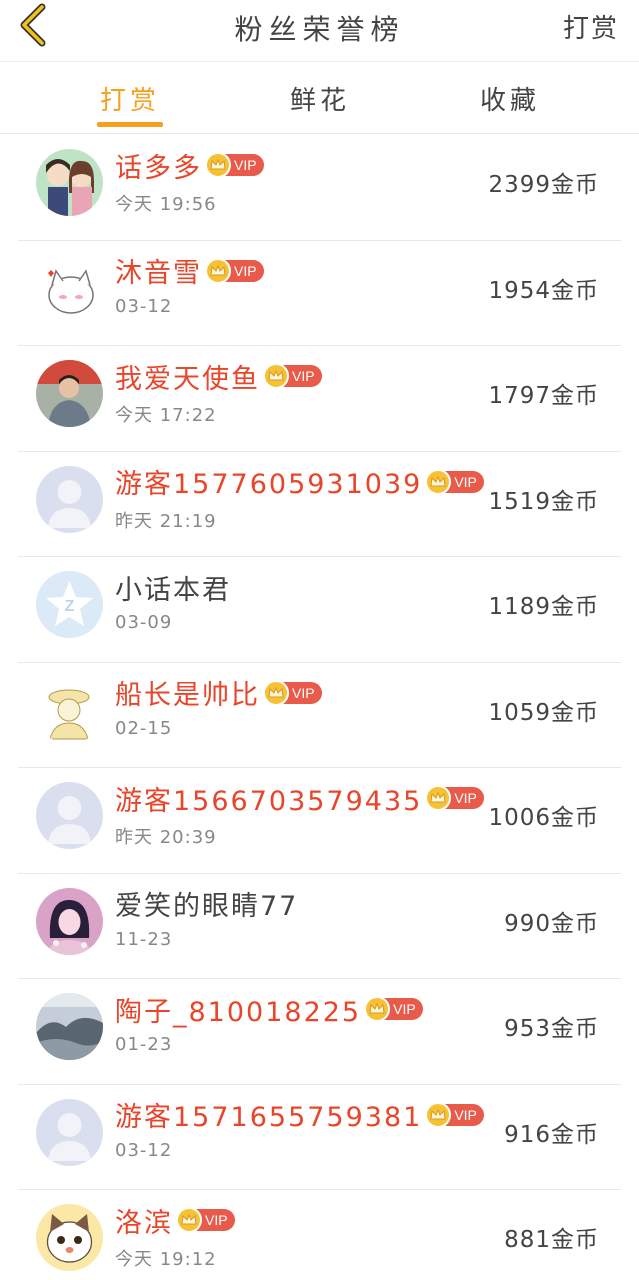 The height and width of the screenshot is (1280, 639). I want to click on user-name: 洛滨, so click(144, 1223).